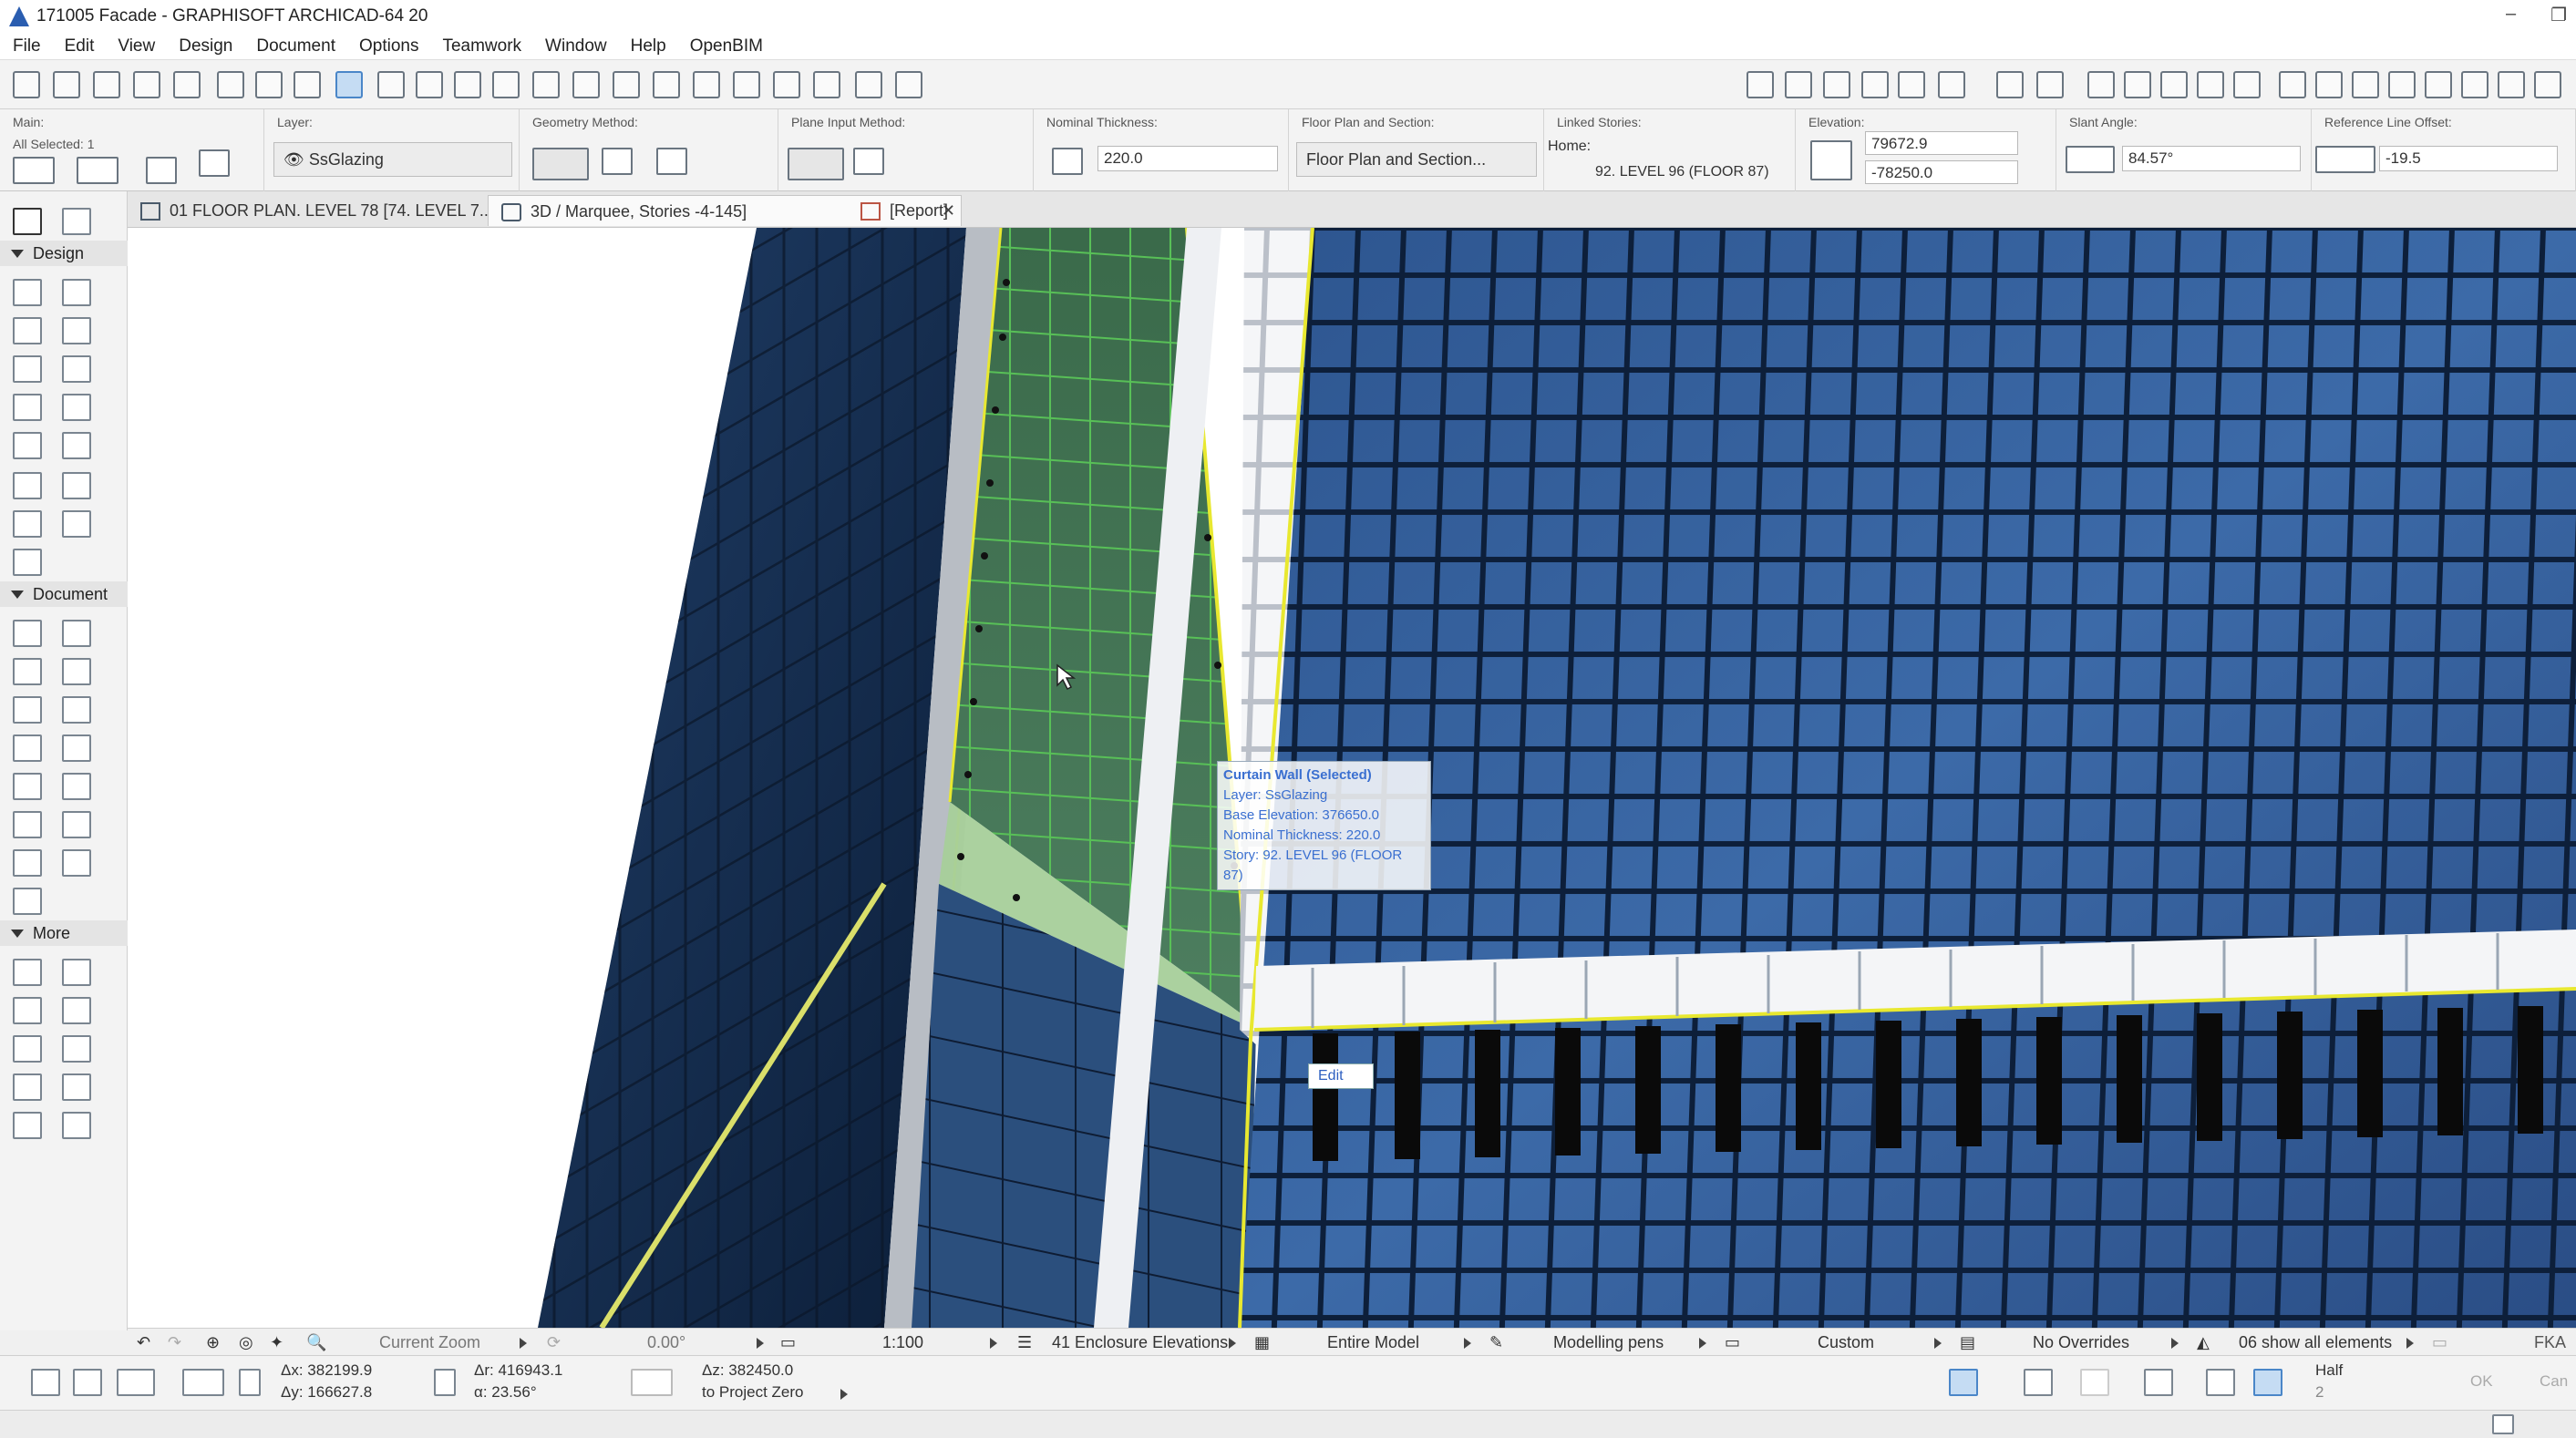 Image resolution: width=2576 pixels, height=1438 pixels. What do you see at coordinates (2365, 84) in the screenshot?
I see `align-right-icon` at bounding box center [2365, 84].